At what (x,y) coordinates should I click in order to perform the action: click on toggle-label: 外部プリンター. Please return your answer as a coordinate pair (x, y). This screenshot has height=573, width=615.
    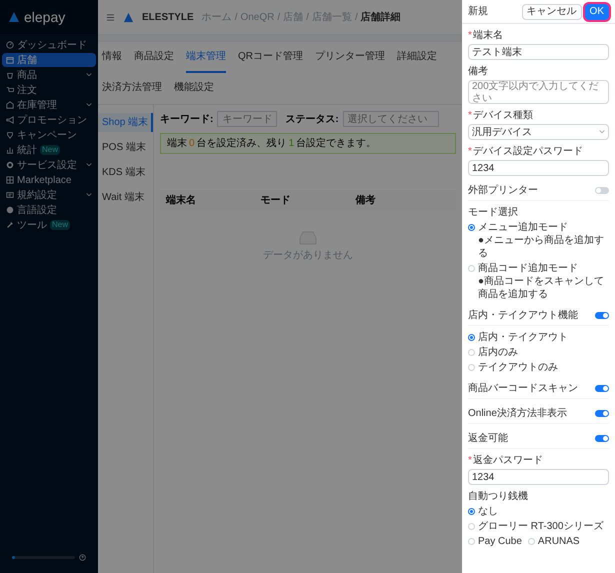
    Looking at the image, I should click on (503, 190).